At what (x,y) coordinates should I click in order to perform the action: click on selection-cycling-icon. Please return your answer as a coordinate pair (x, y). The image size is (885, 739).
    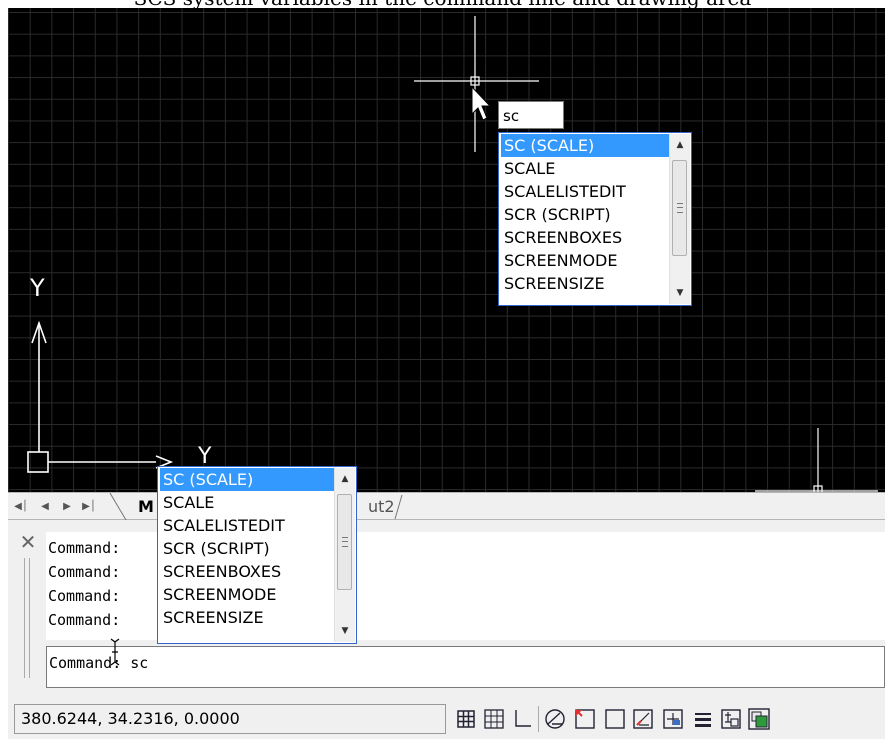
    Looking at the image, I should click on (759, 719).